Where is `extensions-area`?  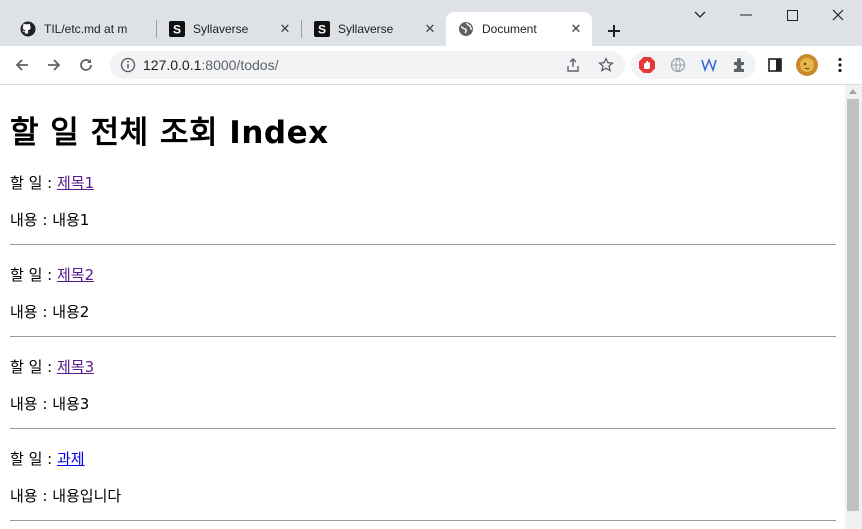 extensions-area is located at coordinates (693, 65).